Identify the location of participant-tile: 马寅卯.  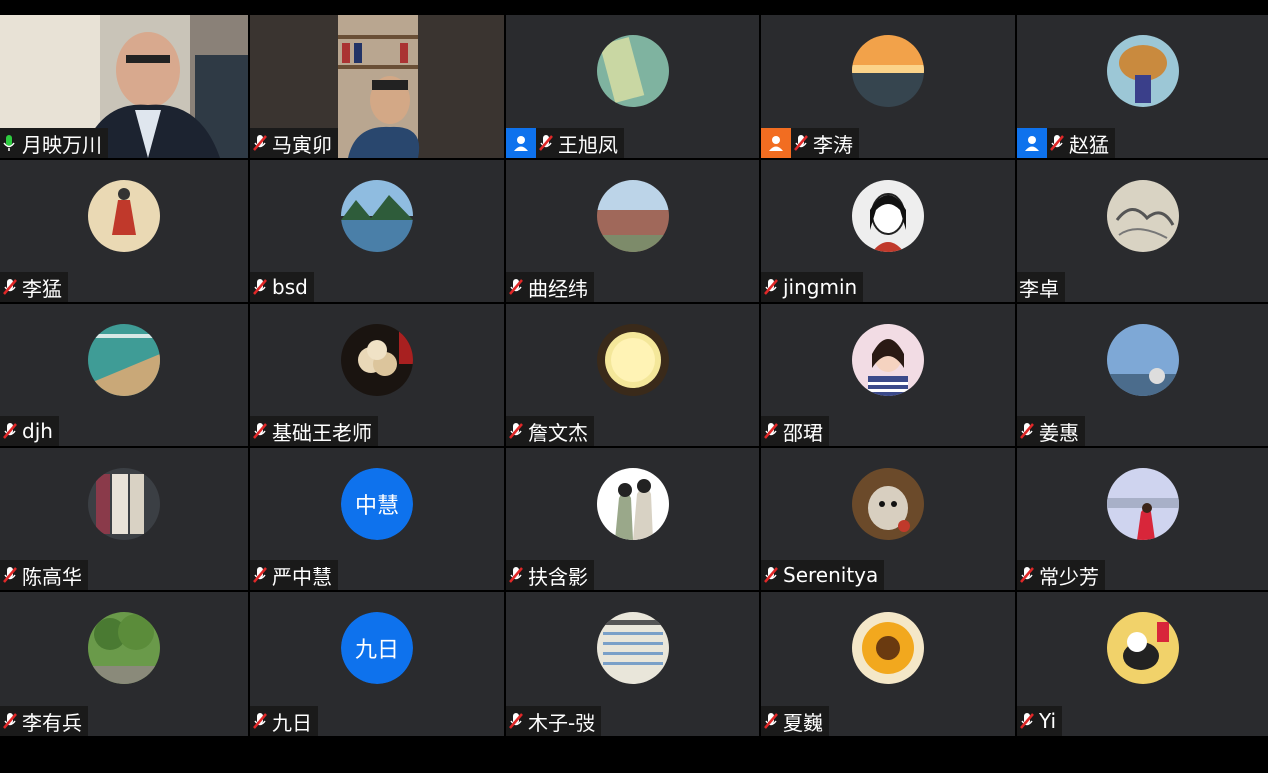
(377, 86).